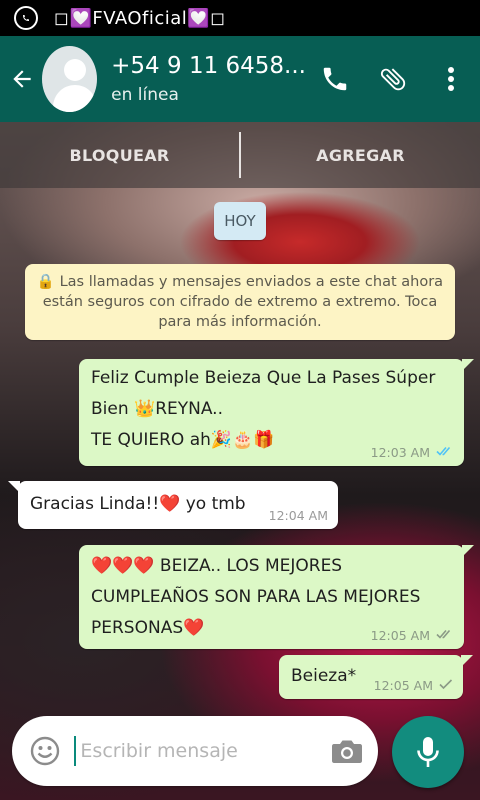  I want to click on contact-status: en línea, so click(145, 95).